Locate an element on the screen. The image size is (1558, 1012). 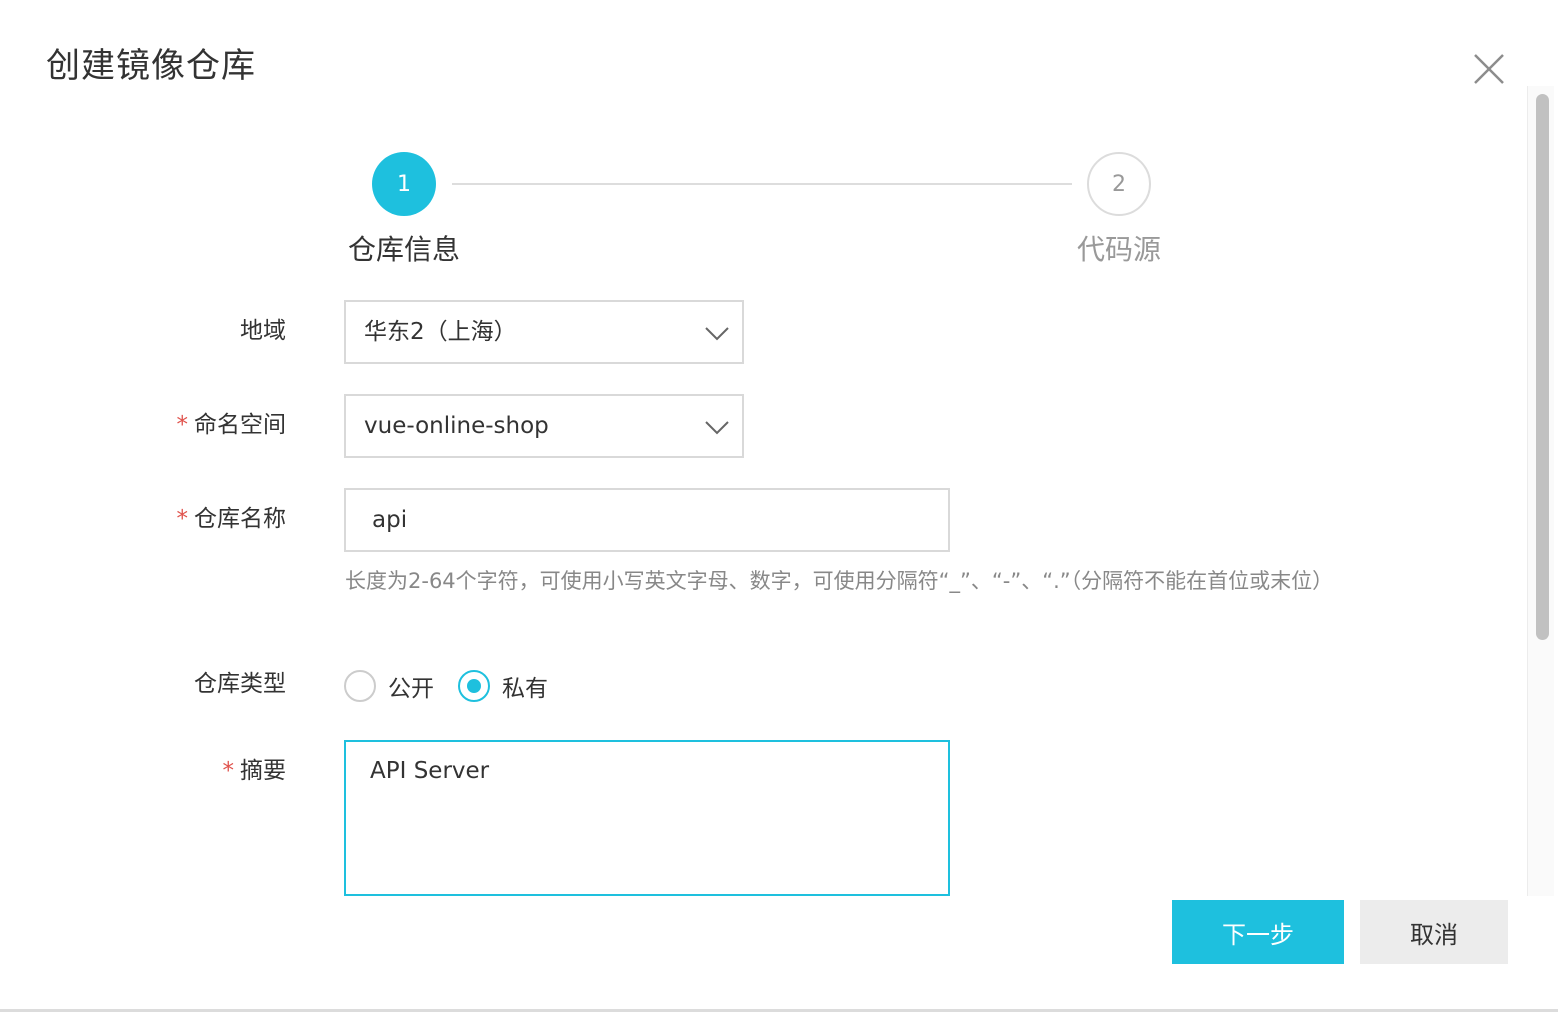
region-select-value: 华东2（上海） is located at coordinates (440, 332).